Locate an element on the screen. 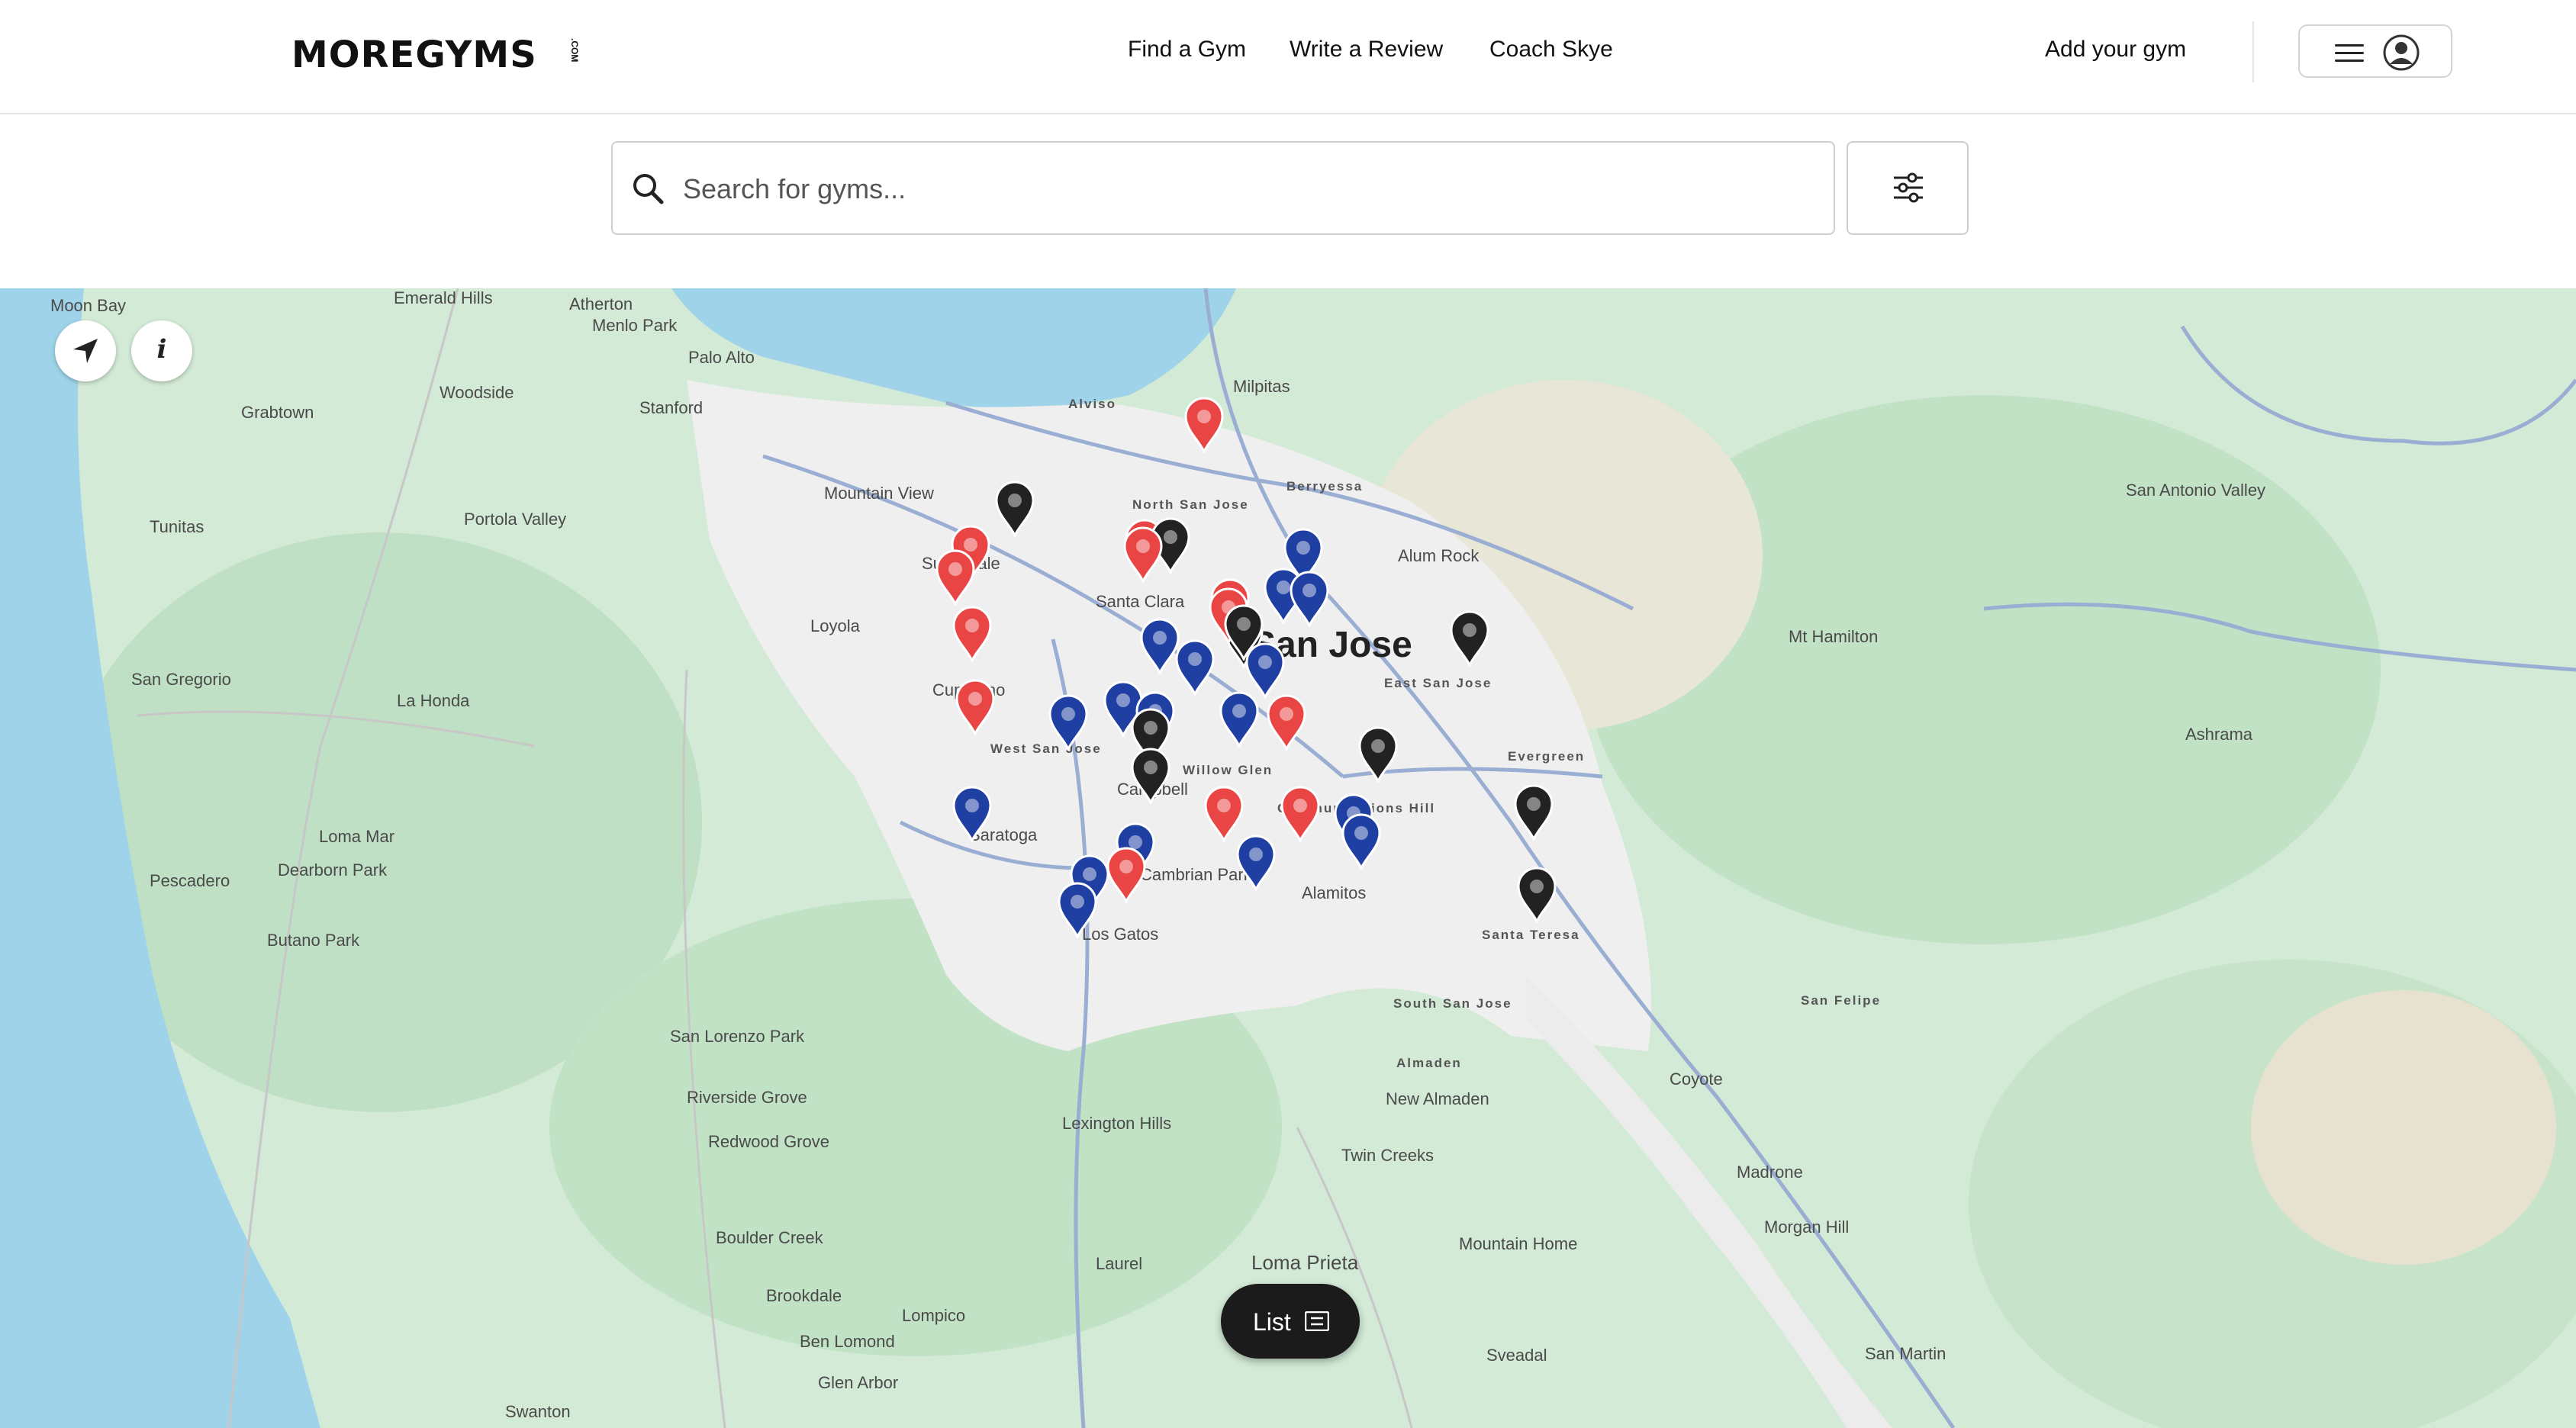  search-bar is located at coordinates (1223, 188).